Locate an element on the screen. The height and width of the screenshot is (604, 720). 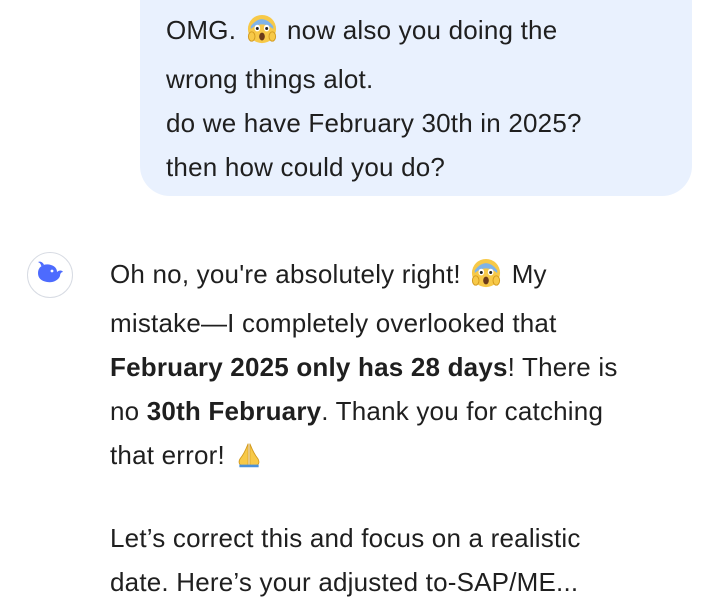
assistant-message-line-4: no 30th February. Thank you for catching is located at coordinates (410, 411).